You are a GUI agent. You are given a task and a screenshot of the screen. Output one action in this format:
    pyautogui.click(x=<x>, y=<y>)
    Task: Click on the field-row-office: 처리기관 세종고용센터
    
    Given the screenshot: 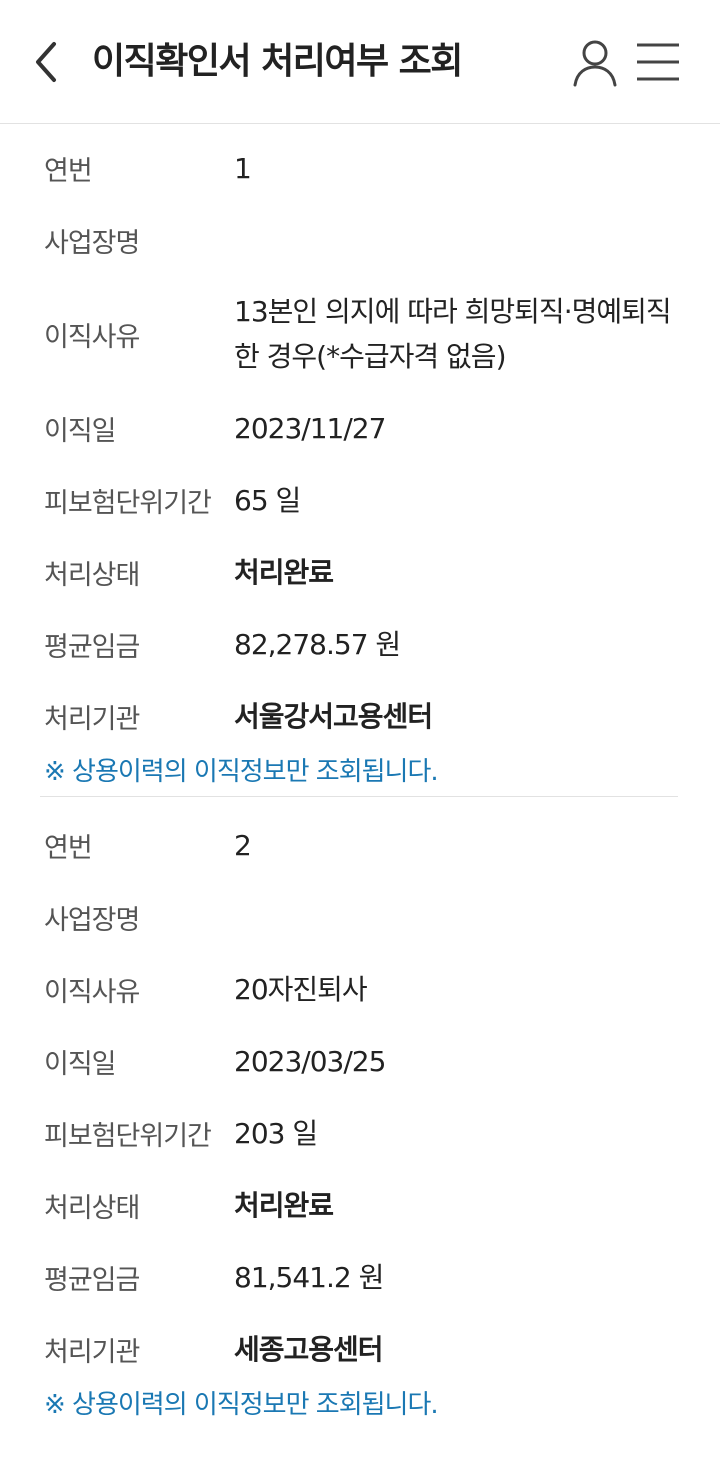 What is the action you would take?
    pyautogui.click(x=360, y=1349)
    